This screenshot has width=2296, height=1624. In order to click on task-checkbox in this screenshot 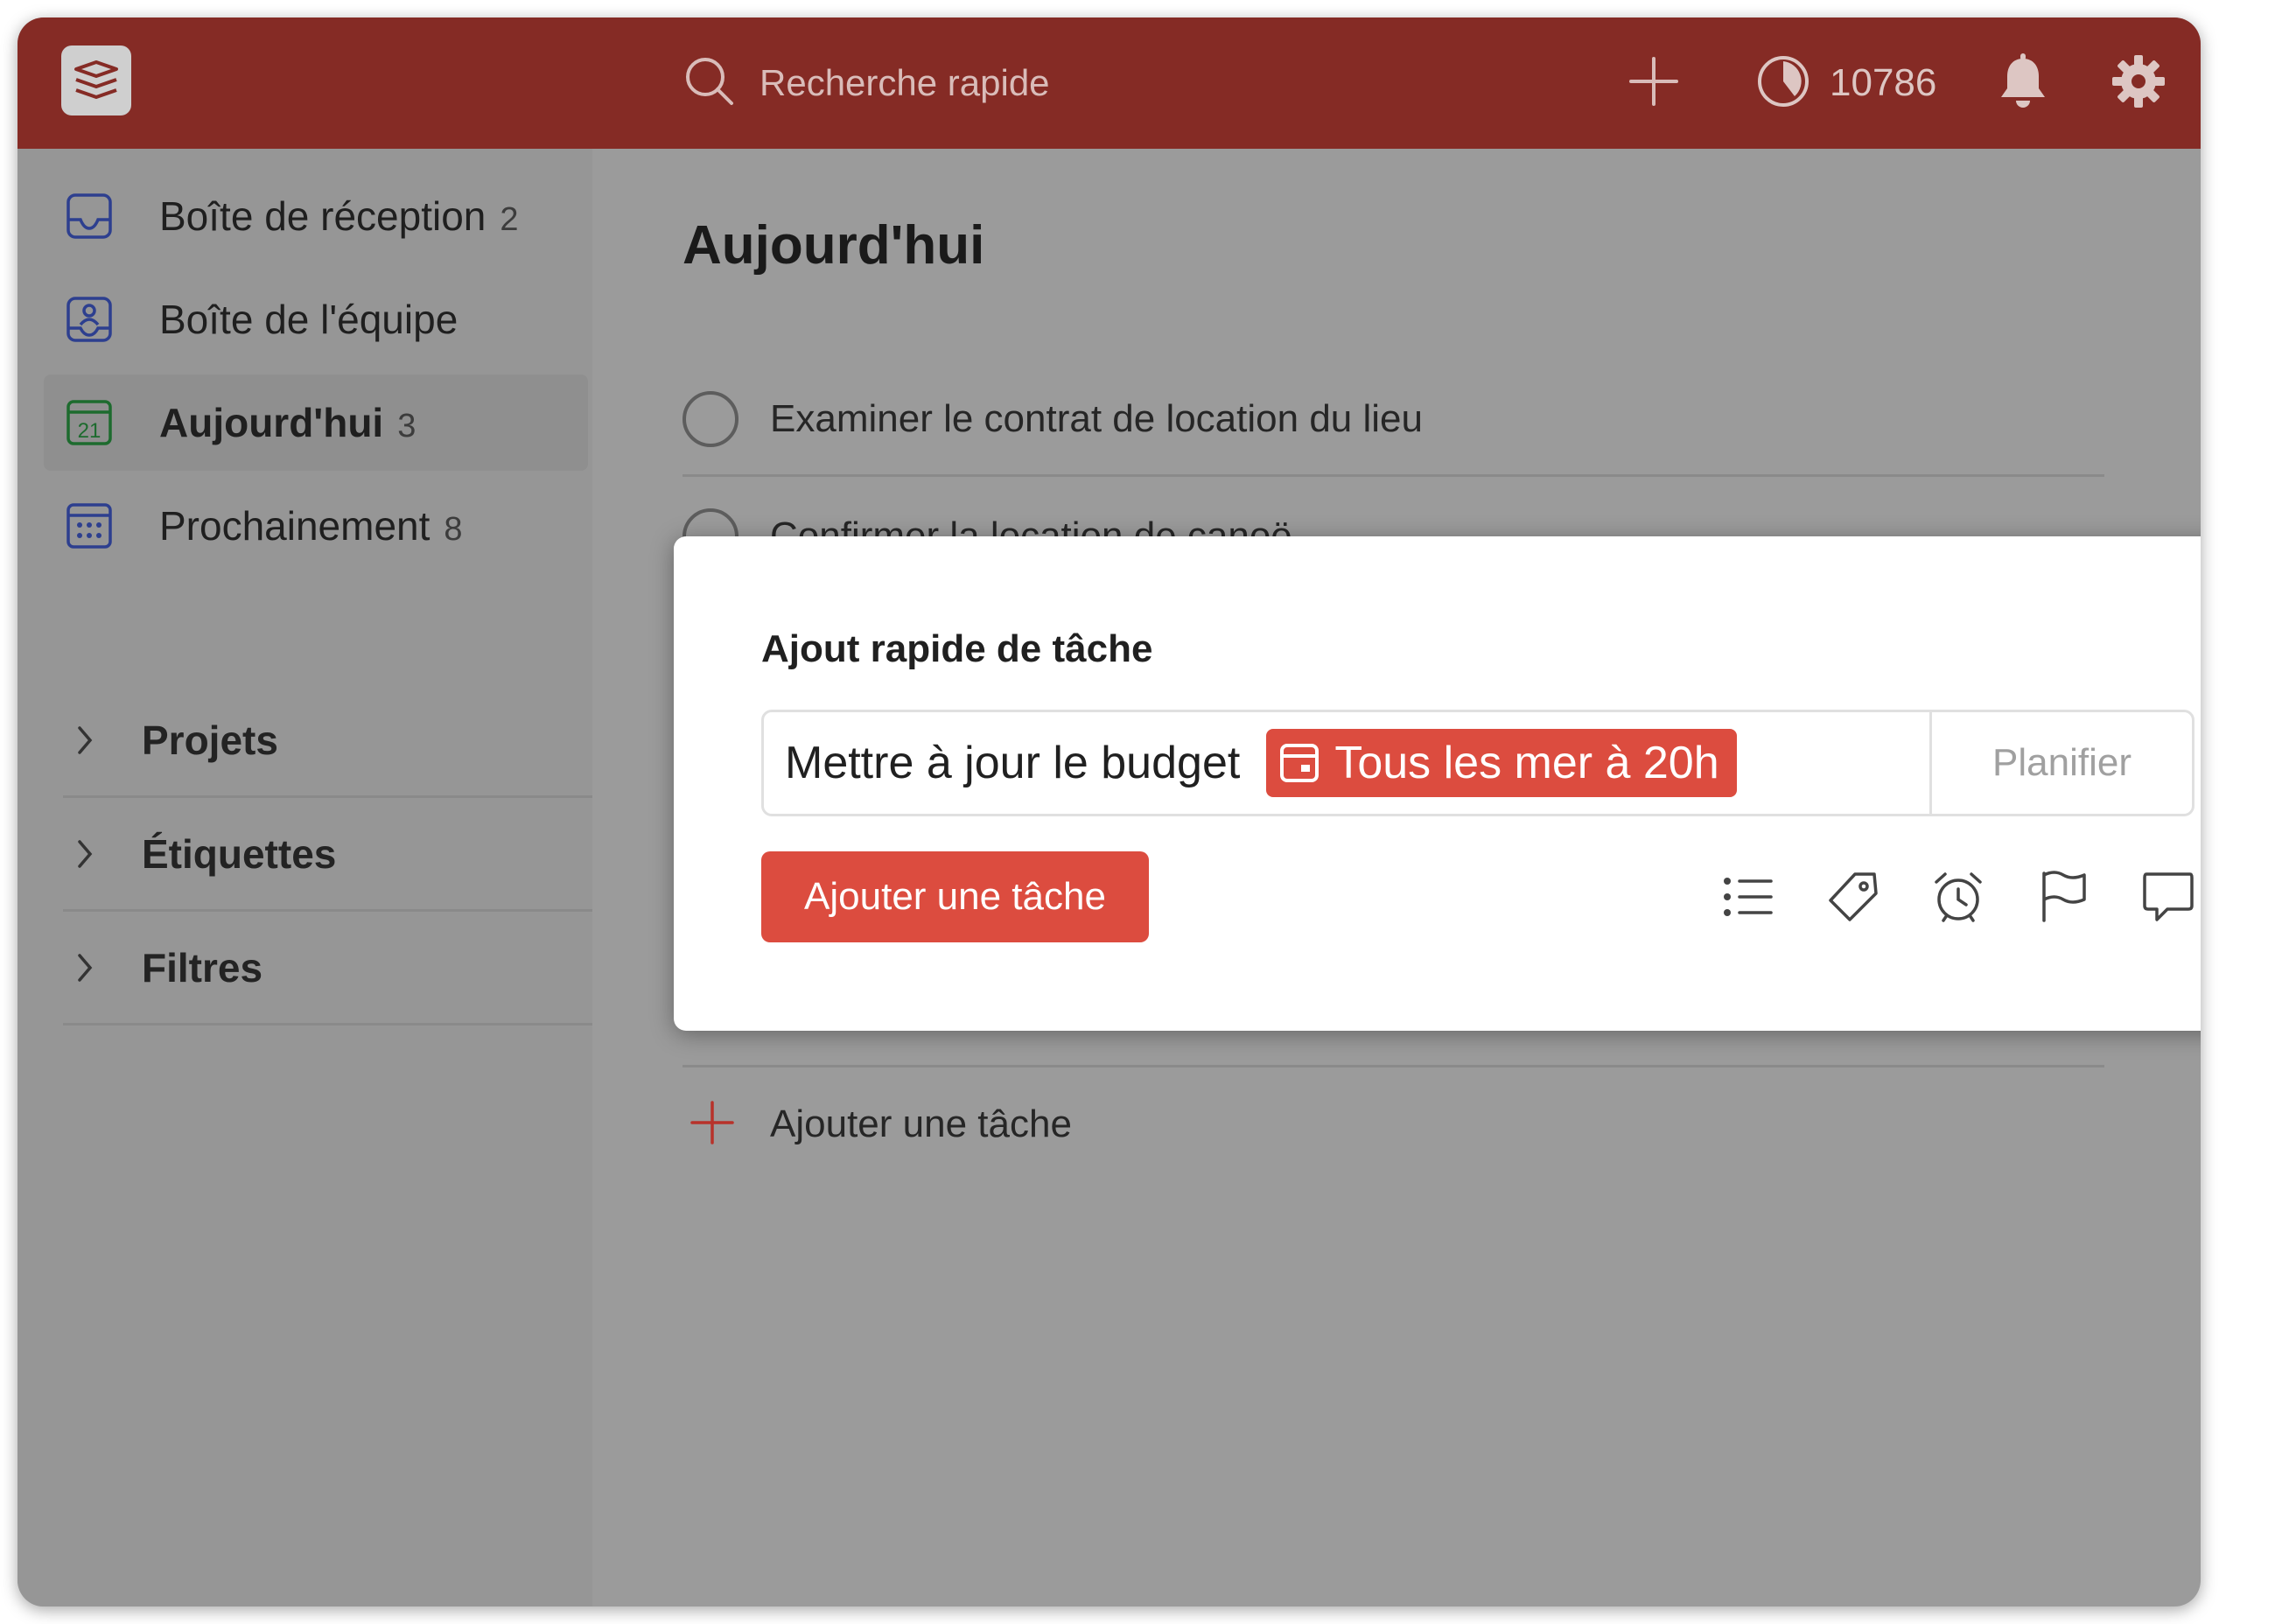, I will do `click(710, 418)`.